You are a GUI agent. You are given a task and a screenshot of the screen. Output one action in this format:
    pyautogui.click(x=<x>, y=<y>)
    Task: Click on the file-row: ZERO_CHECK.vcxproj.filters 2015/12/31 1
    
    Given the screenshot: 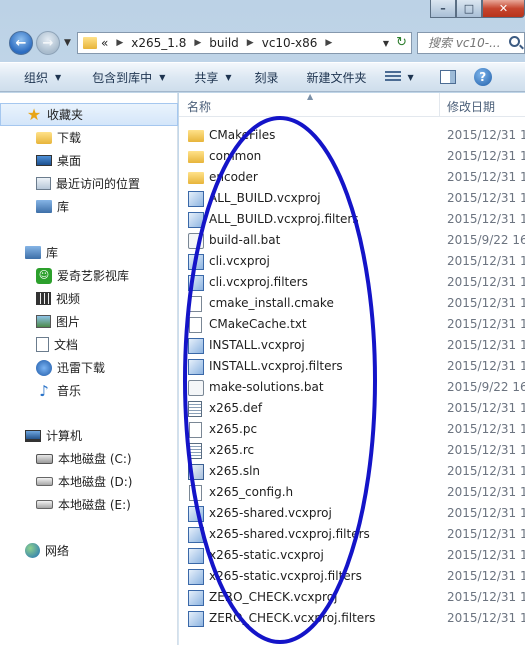 What is the action you would take?
    pyautogui.click(x=352, y=618)
    